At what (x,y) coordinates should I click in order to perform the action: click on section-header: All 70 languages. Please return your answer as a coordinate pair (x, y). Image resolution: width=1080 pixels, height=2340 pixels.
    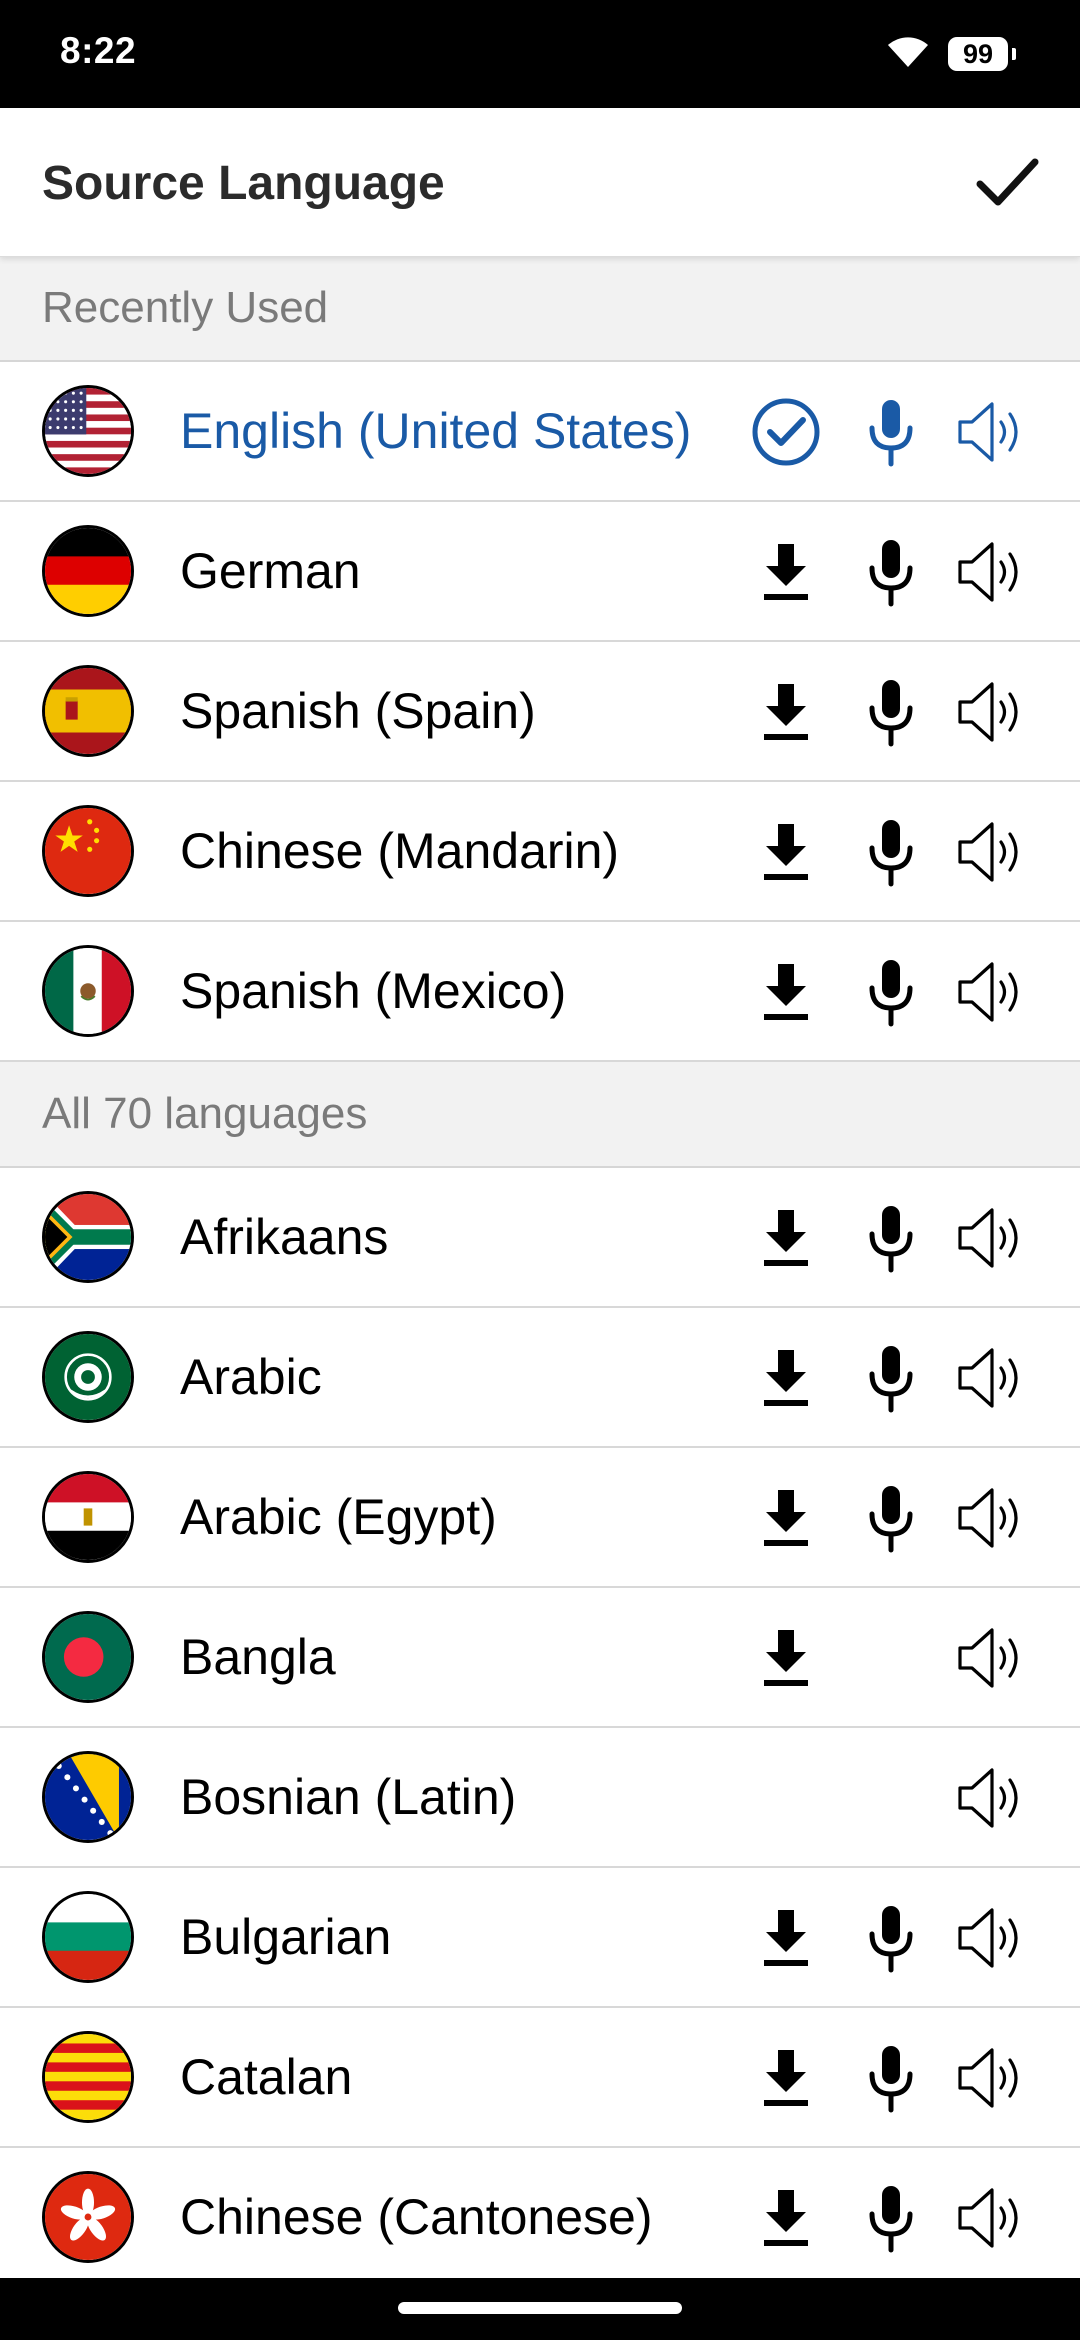
    Looking at the image, I should click on (540, 1115).